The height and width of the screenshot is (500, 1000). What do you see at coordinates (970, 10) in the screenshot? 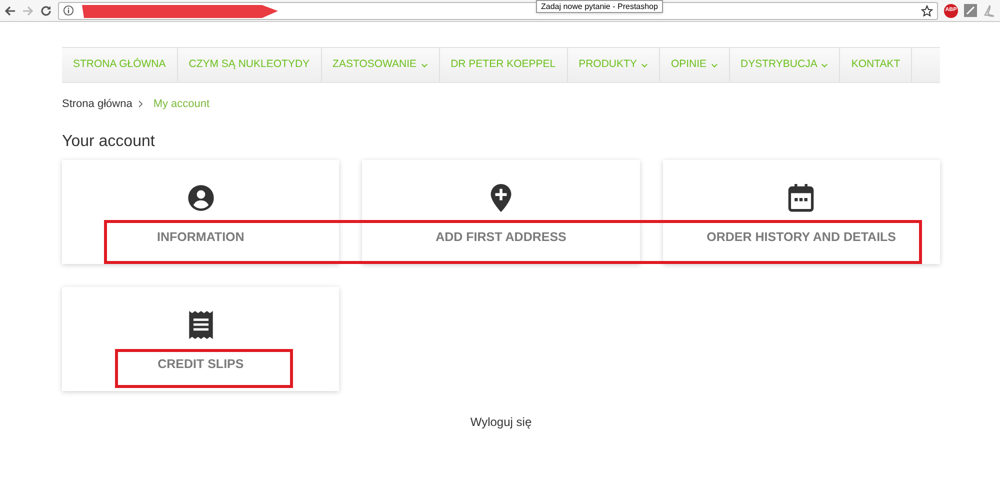
I see `extension-icon` at bounding box center [970, 10].